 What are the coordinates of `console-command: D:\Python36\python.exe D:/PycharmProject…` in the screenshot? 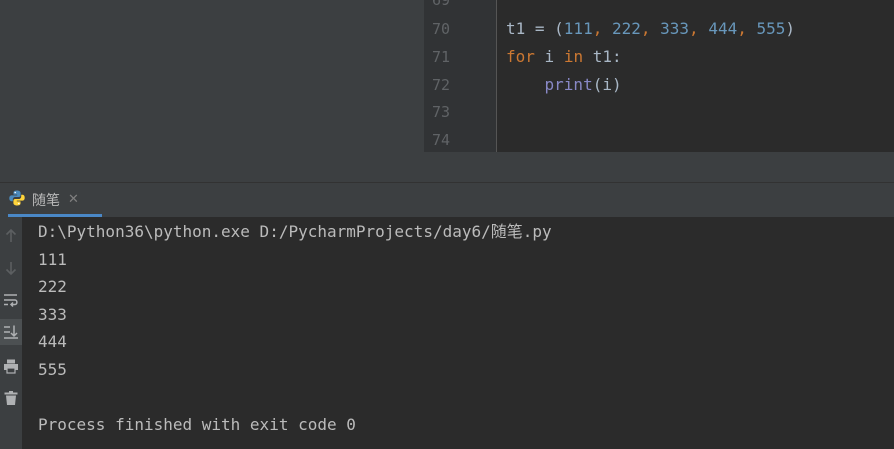 It's located at (295, 231).